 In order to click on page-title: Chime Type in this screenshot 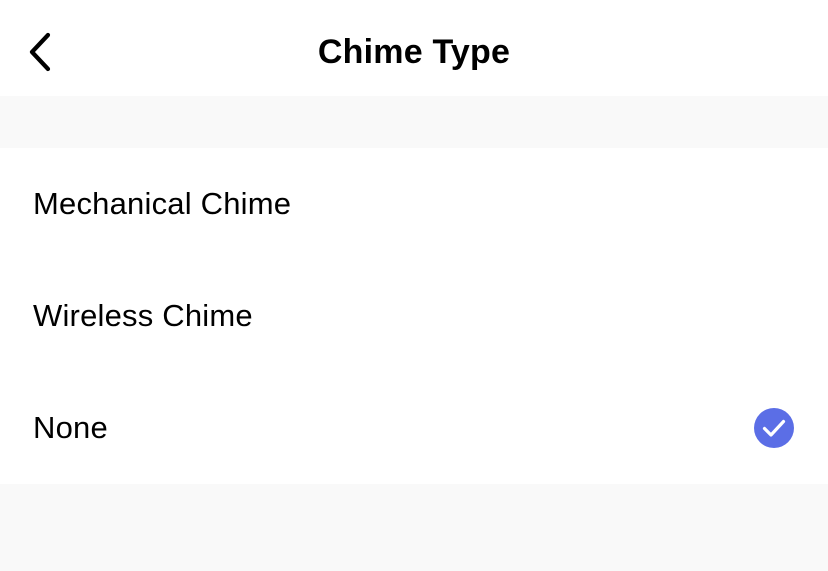, I will do `click(414, 52)`.